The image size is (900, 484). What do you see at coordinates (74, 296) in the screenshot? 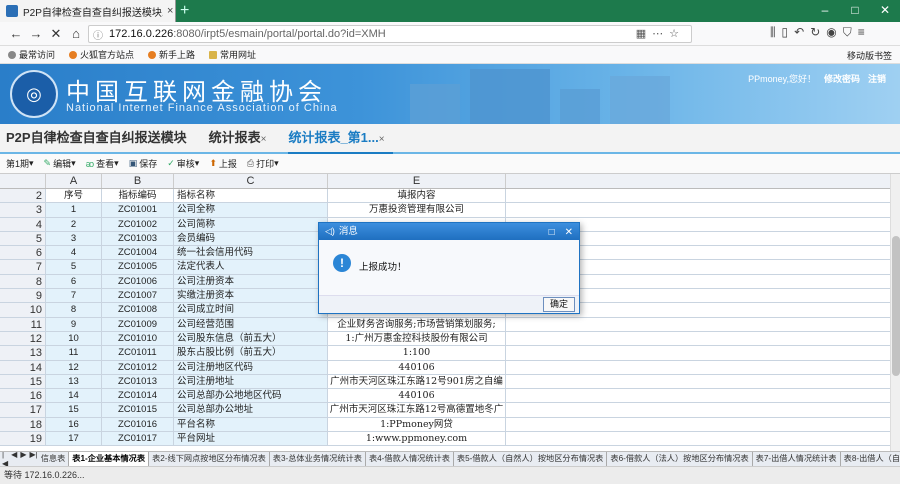
I see `cell: 7` at bounding box center [74, 296].